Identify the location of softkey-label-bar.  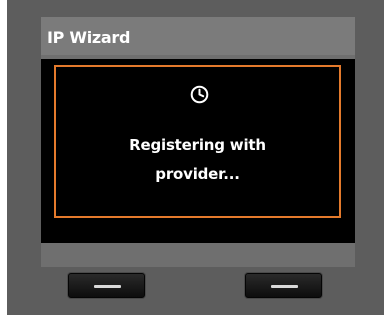
(198, 255).